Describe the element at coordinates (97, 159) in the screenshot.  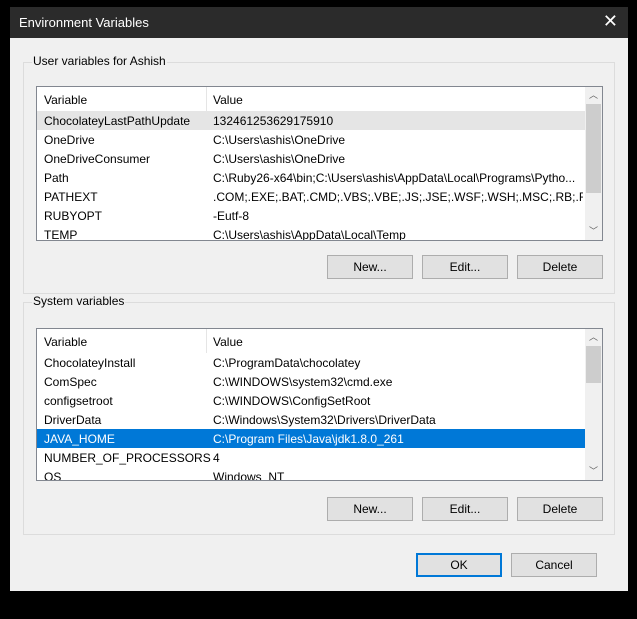
I see `variable-name: OneDriveConsumer` at that location.